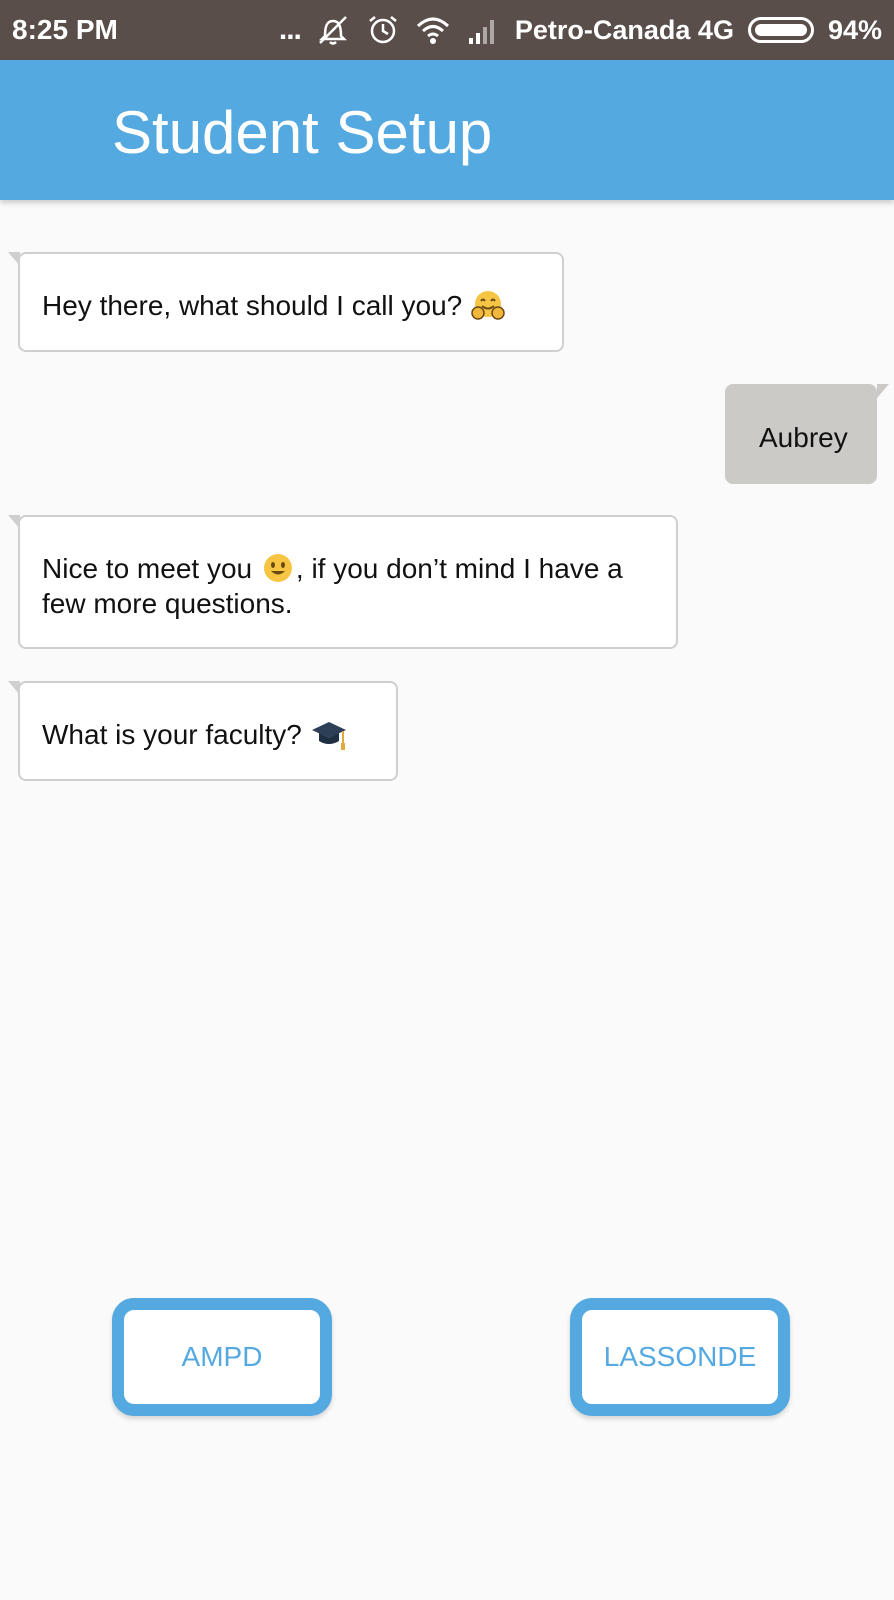  What do you see at coordinates (302, 132) in the screenshot?
I see `page-title: Student Setup` at bounding box center [302, 132].